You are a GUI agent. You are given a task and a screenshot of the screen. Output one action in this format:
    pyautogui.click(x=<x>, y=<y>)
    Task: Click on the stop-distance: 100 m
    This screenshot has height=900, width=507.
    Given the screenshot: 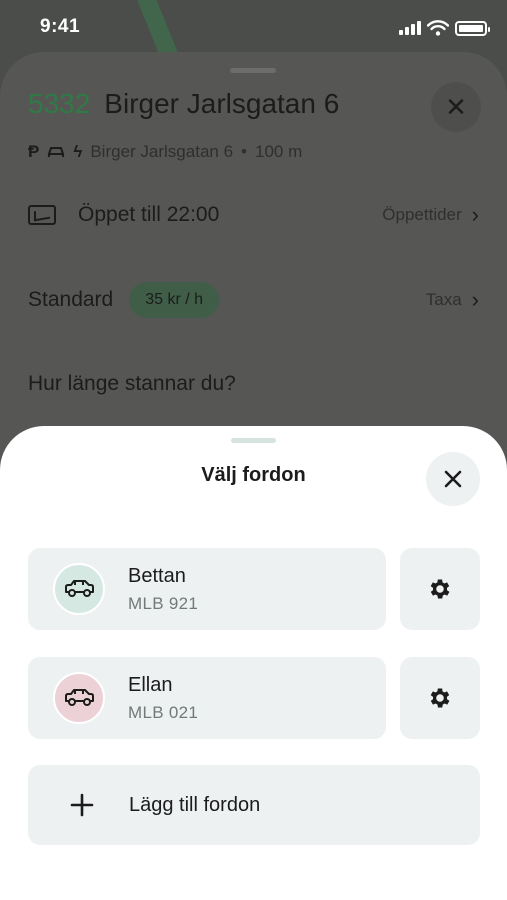 What is the action you would take?
    pyautogui.click(x=278, y=151)
    